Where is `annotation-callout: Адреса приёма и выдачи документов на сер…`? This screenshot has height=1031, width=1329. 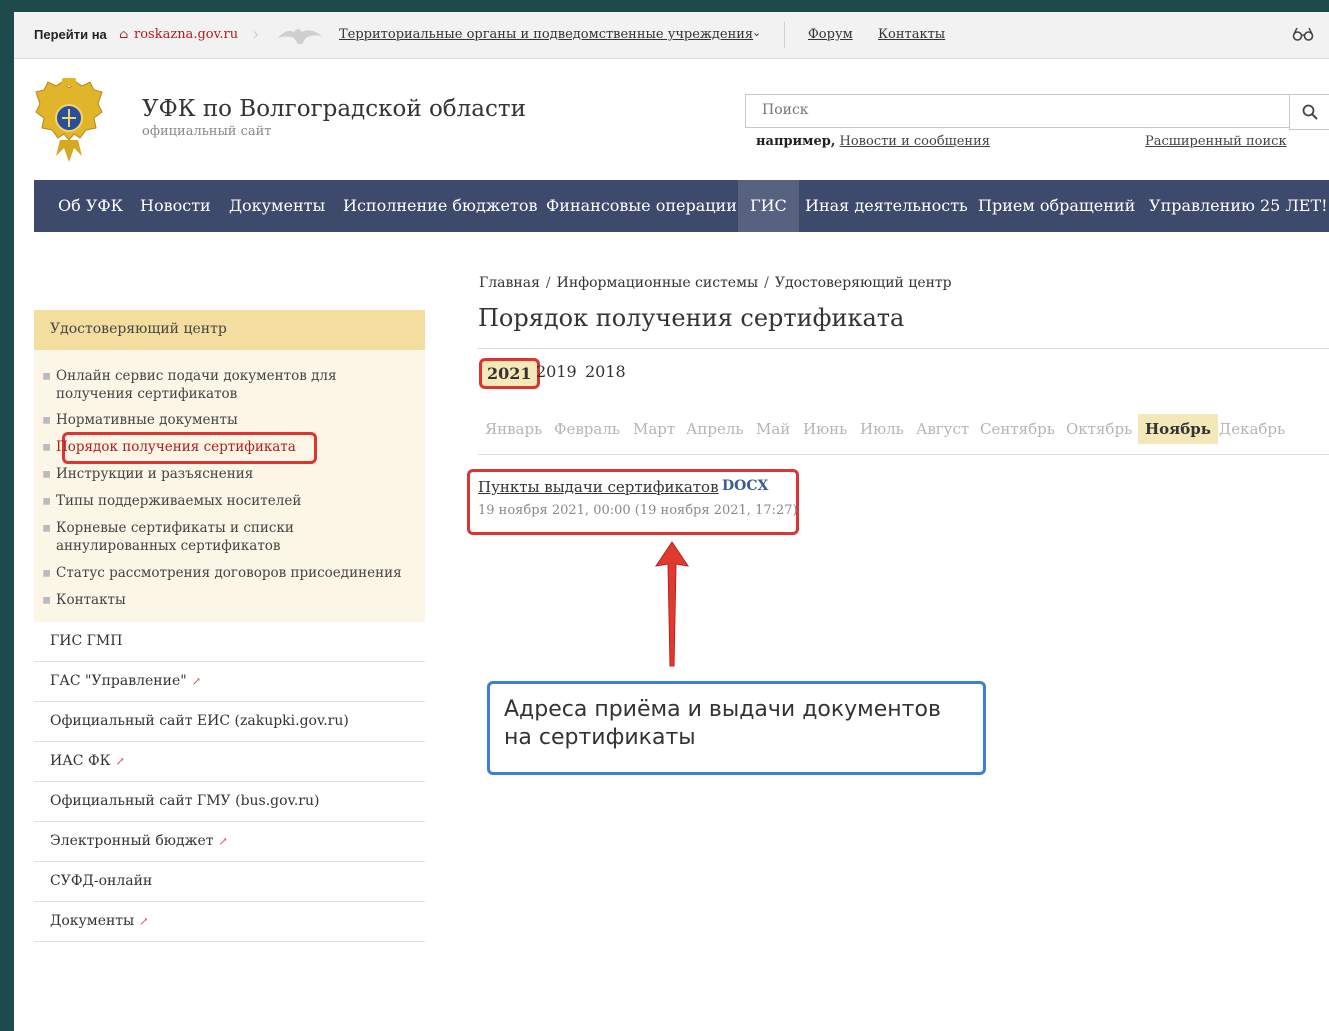 annotation-callout: Адреса приёма и выдачи документов на сер… is located at coordinates (736, 728).